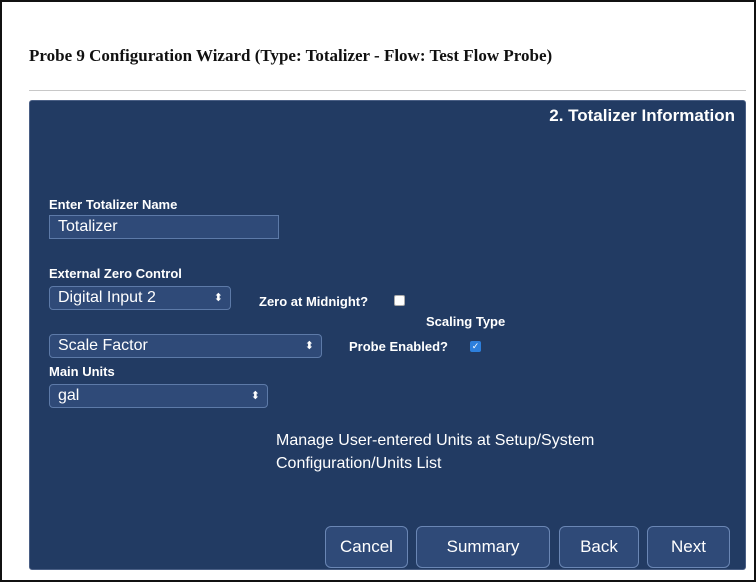 The height and width of the screenshot is (582, 756). Describe the element at coordinates (387, 90) in the screenshot. I see `title-divider` at that location.